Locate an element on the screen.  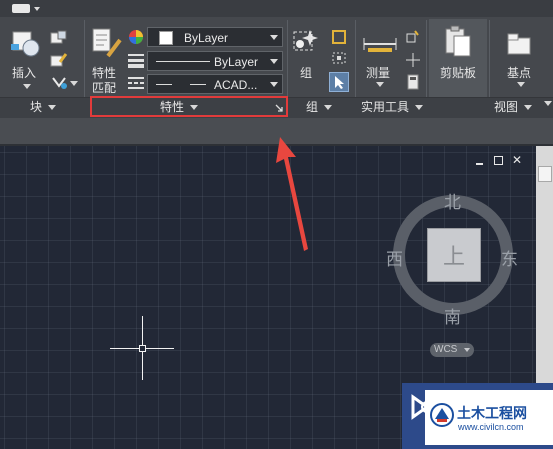
utilities-panel-label: 实用工具 is located at coordinates (385, 107).